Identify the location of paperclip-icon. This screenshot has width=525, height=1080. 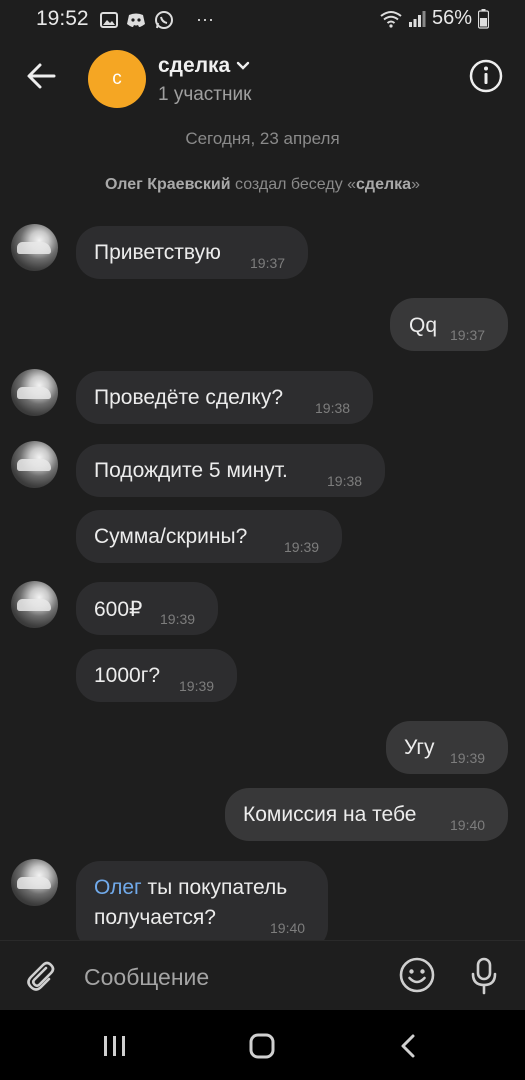
(41, 976).